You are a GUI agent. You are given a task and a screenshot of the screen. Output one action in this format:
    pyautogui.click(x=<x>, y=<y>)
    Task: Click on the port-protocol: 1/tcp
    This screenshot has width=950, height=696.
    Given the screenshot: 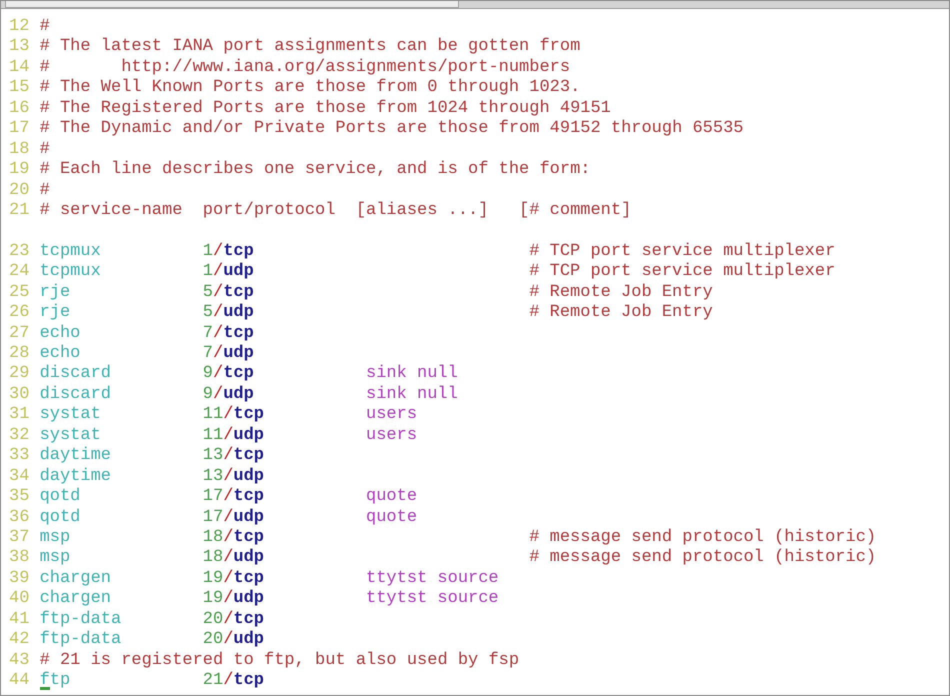 What is the action you would take?
    pyautogui.click(x=228, y=252)
    